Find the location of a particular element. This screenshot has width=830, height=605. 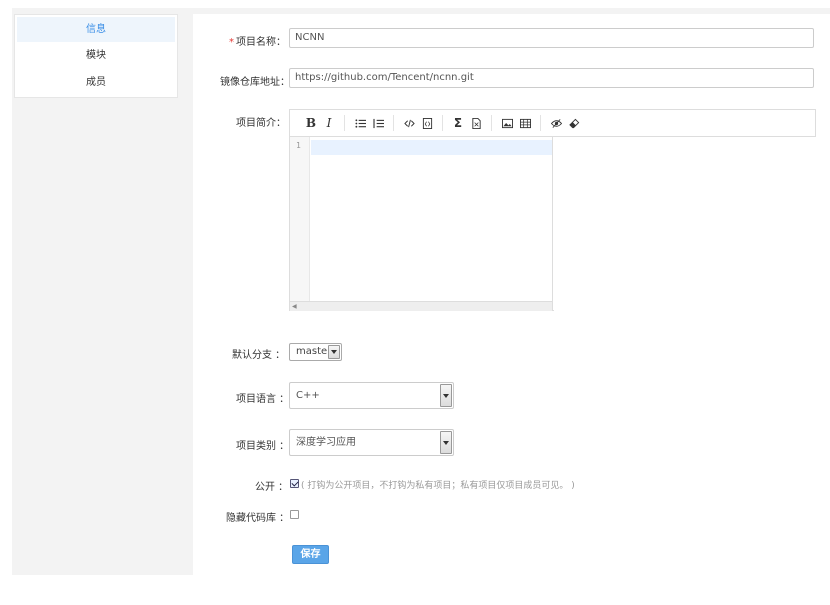

sidebar-item-members: 成员 is located at coordinates (96, 82).